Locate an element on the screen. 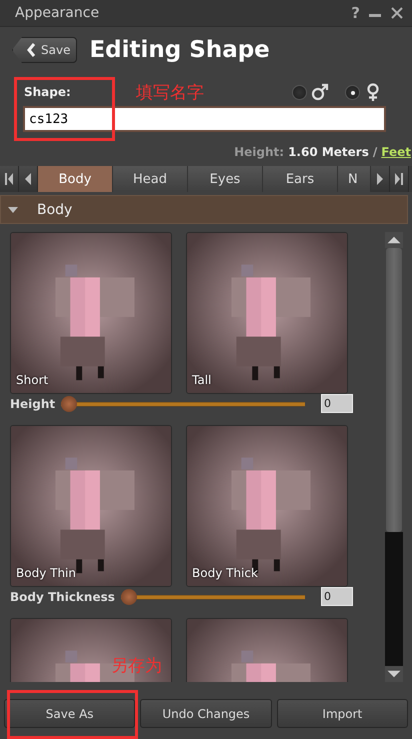 The image size is (412, 739). scroll-up-icon is located at coordinates (394, 240).